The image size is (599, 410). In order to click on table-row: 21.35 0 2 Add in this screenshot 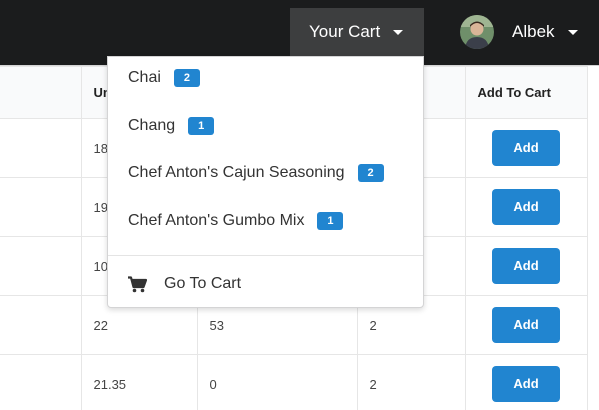, I will do `click(294, 382)`.